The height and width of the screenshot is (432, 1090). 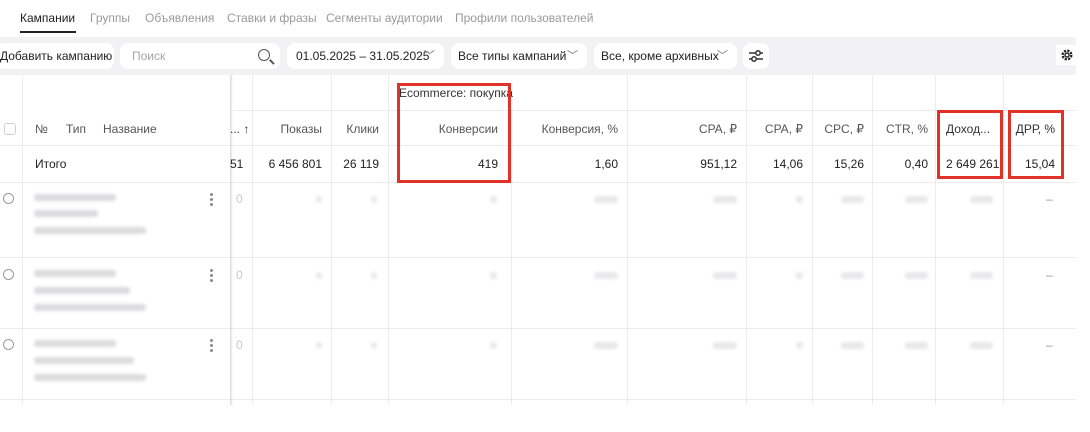 What do you see at coordinates (363, 56) in the screenshot?
I see `date-range-value: 01.05.2025 – 31.05.2025` at bounding box center [363, 56].